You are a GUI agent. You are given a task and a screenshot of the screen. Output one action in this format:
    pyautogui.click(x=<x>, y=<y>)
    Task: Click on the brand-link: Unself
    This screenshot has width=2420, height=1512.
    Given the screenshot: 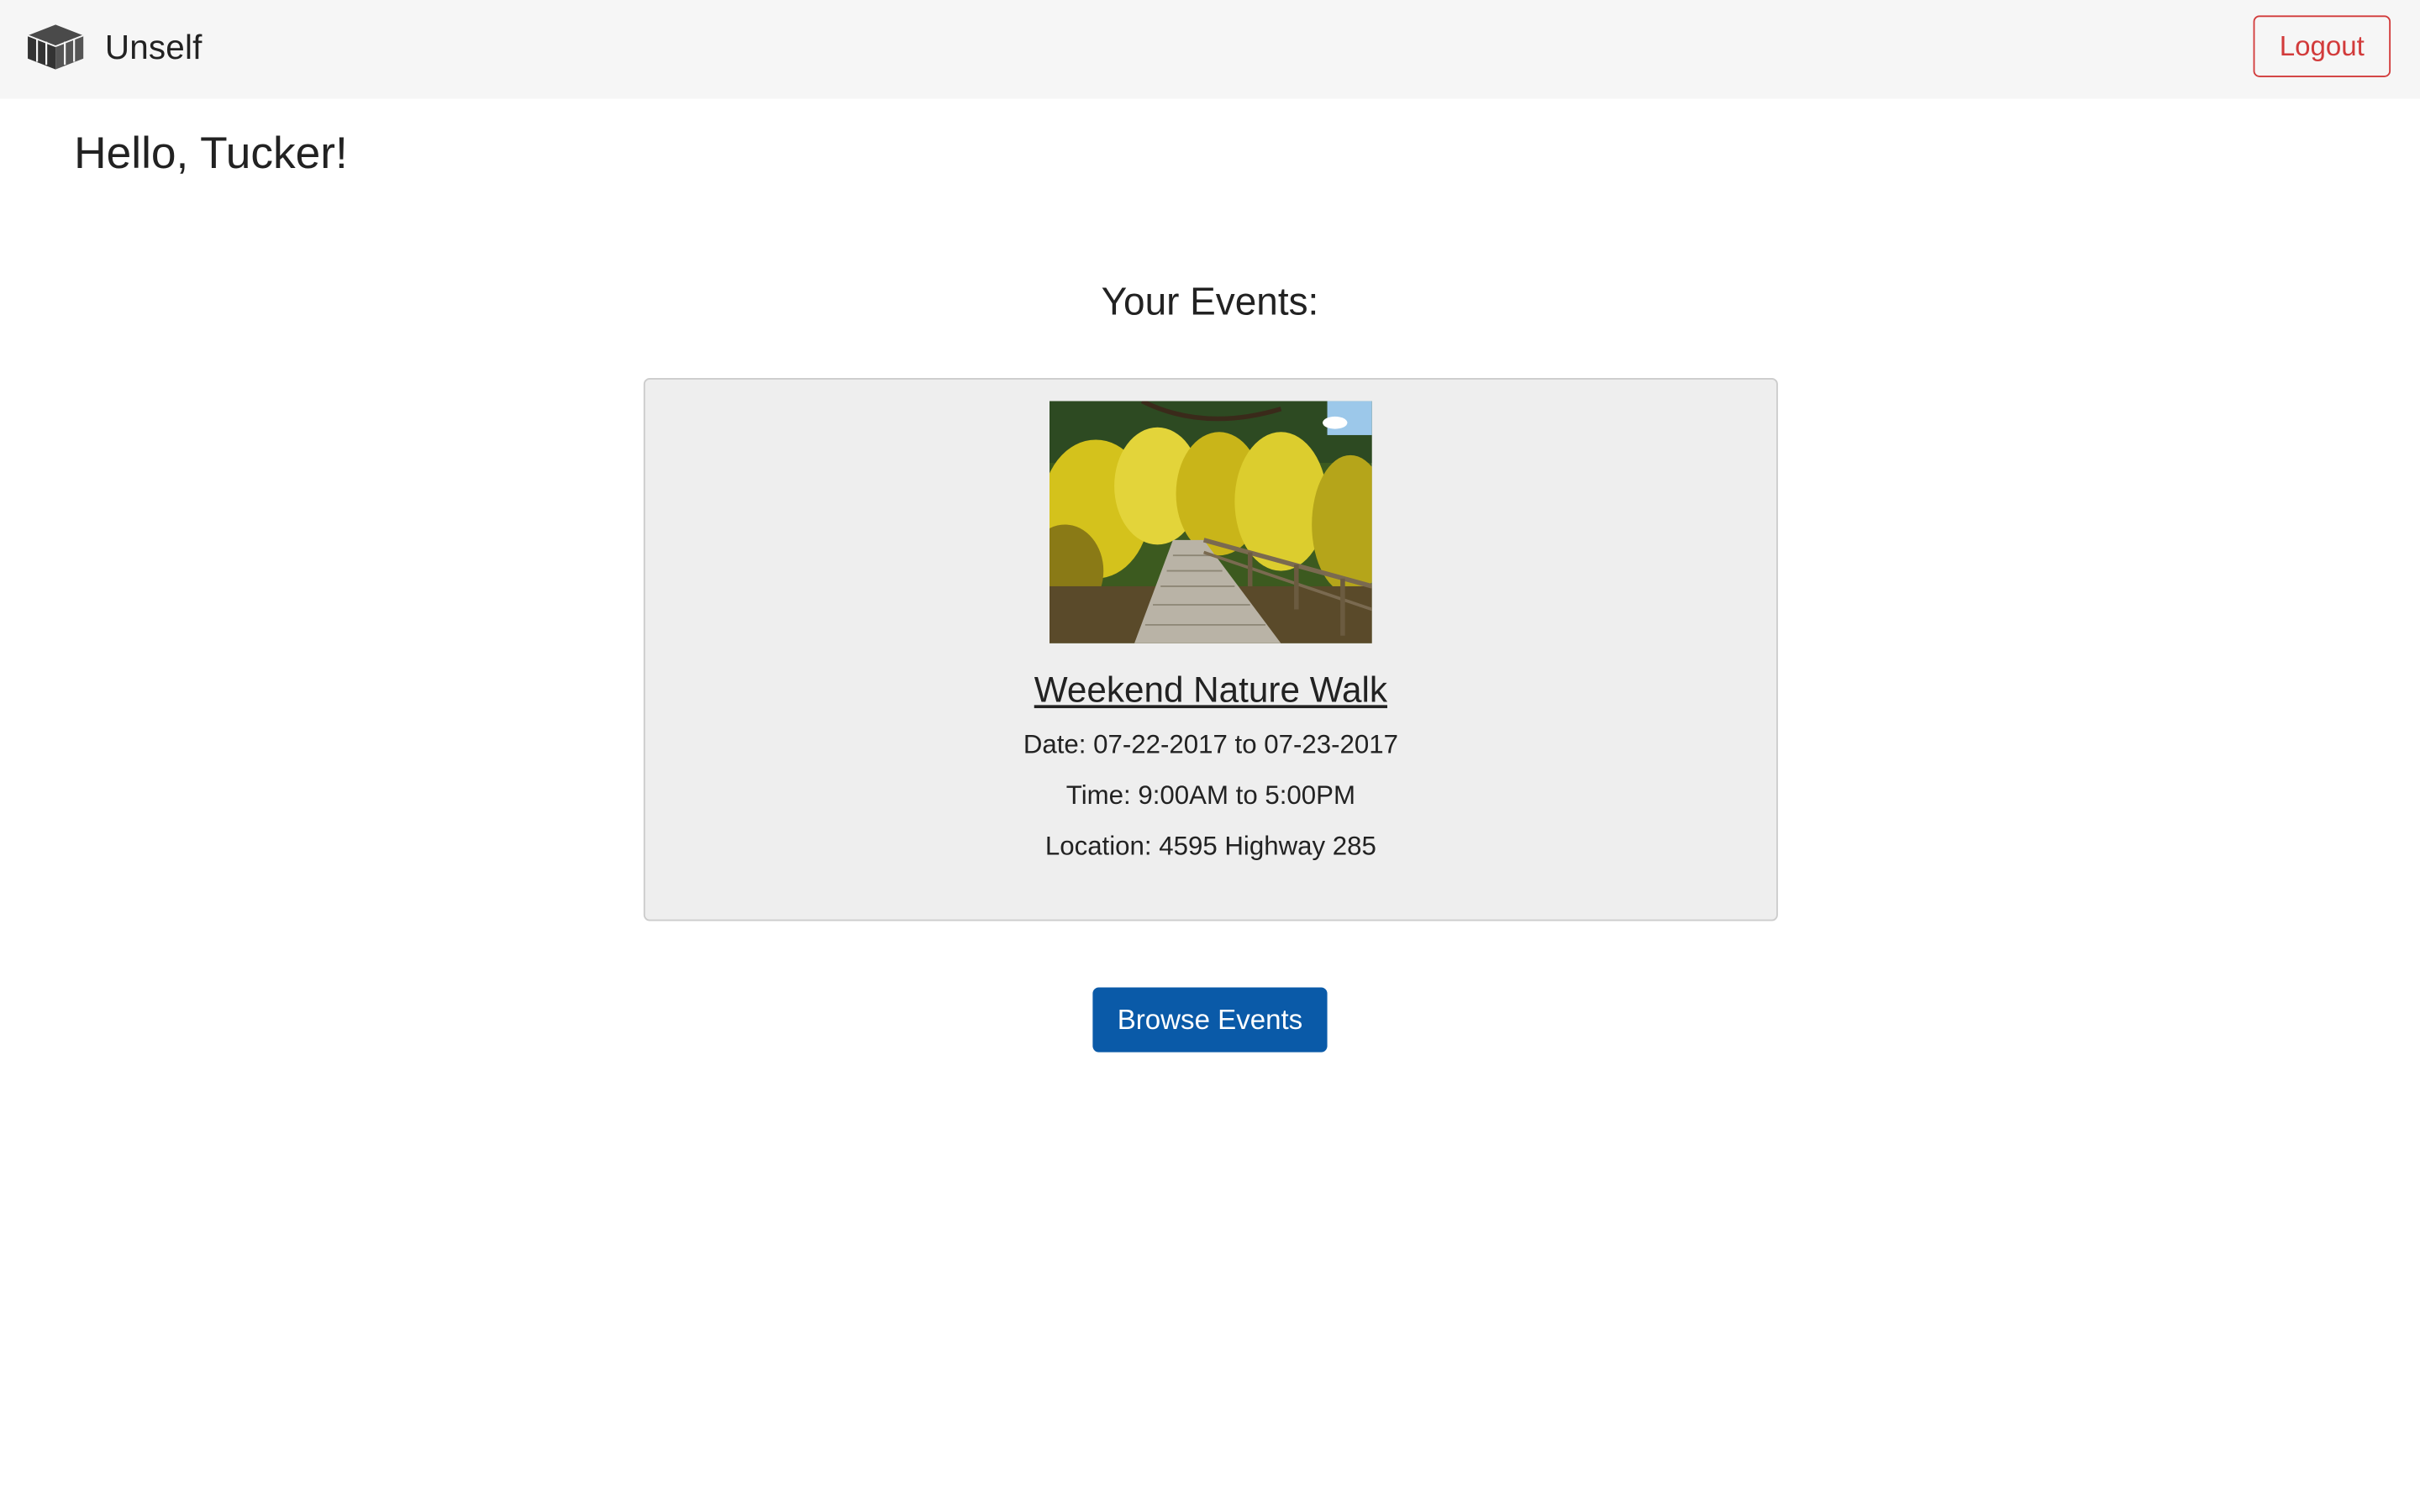 What is the action you would take?
    pyautogui.click(x=113, y=48)
    